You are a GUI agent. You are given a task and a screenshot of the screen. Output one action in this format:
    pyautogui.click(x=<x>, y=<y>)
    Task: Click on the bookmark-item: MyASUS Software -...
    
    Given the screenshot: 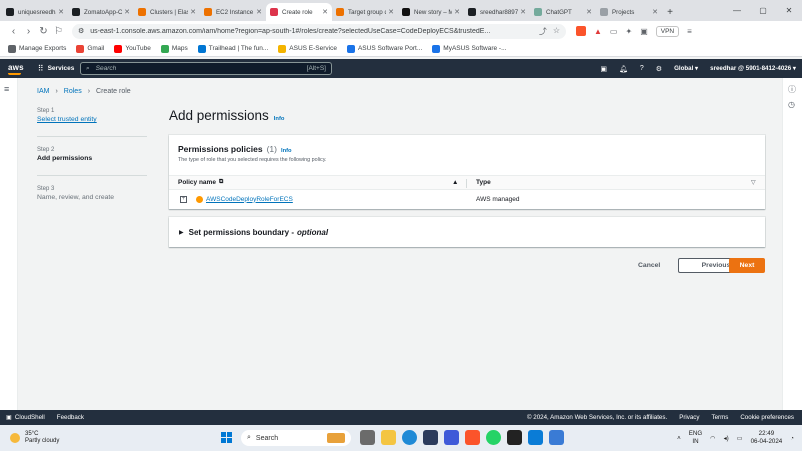 What is the action you would take?
    pyautogui.click(x=469, y=48)
    